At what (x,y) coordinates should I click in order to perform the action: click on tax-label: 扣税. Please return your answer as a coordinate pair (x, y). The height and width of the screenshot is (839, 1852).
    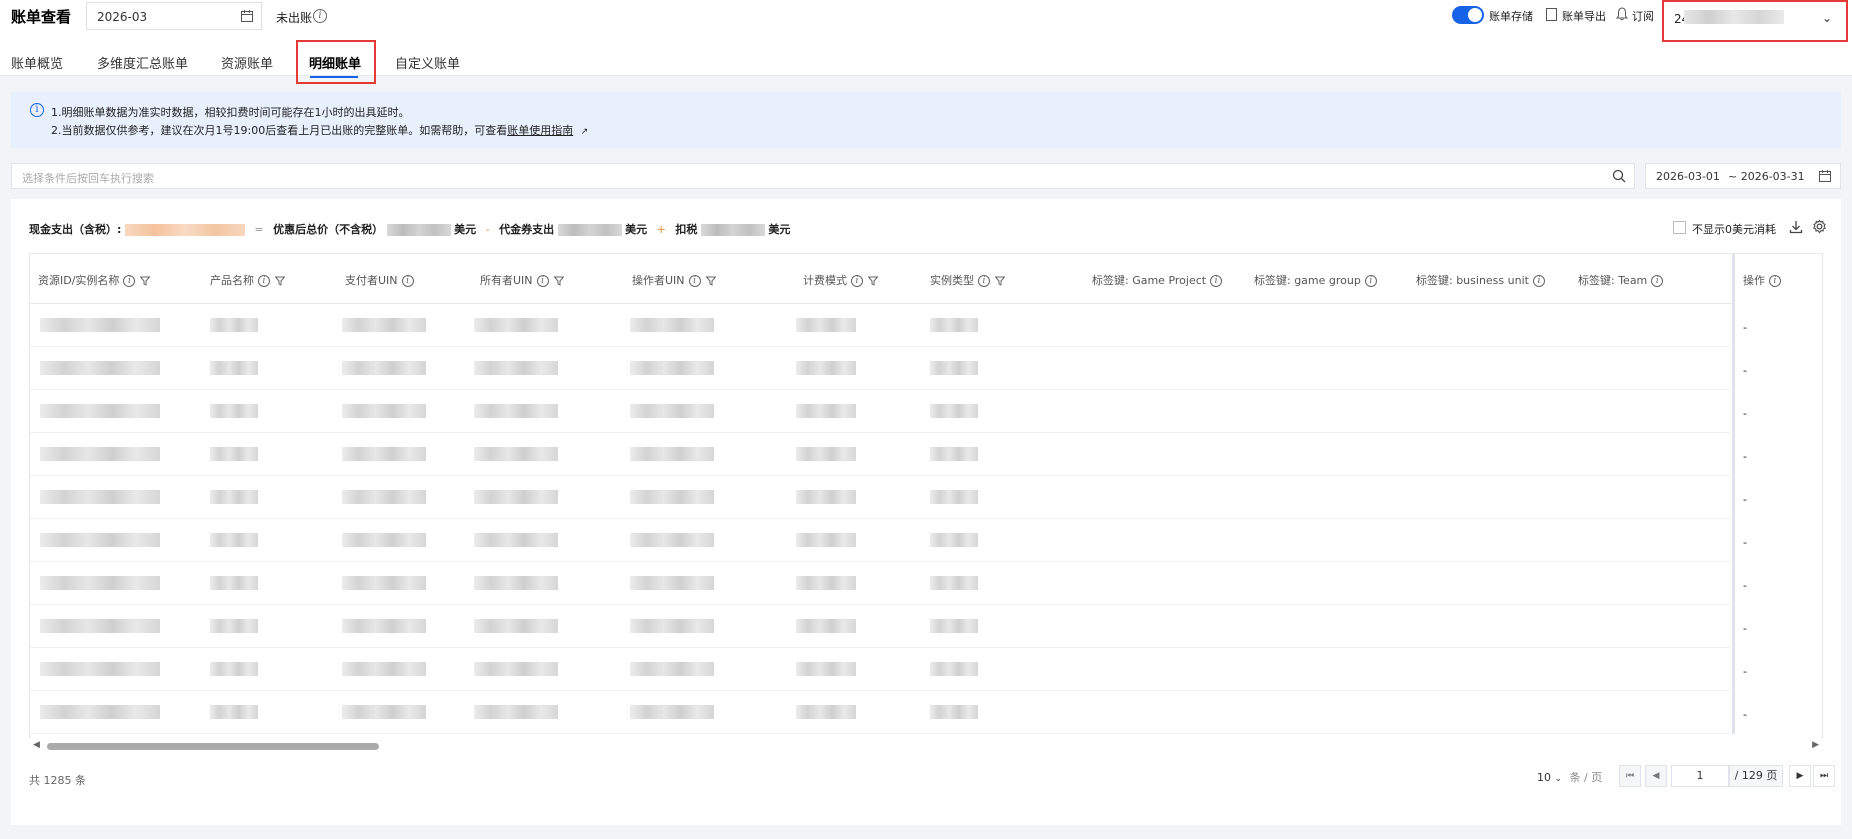
    Looking at the image, I should click on (686, 229).